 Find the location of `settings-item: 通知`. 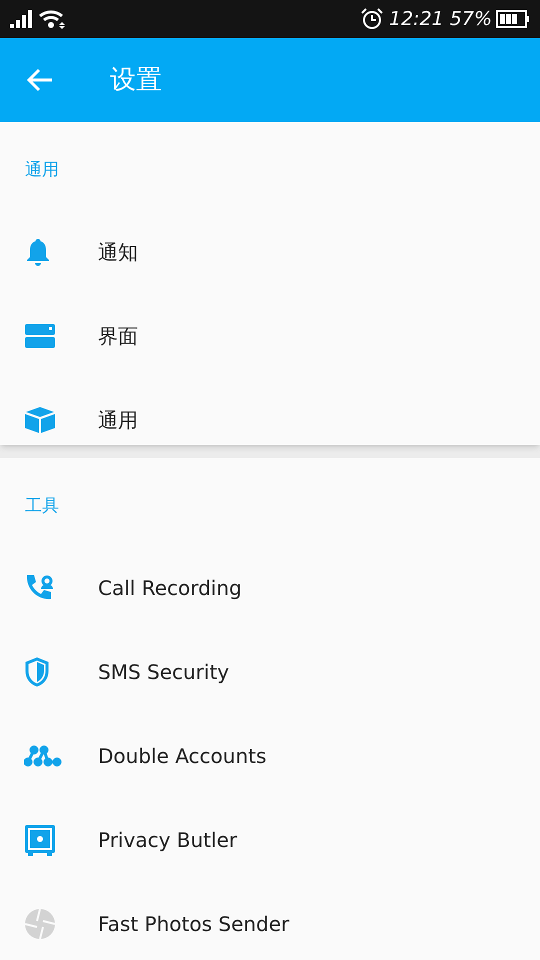

settings-item: 通知 is located at coordinates (270, 252).